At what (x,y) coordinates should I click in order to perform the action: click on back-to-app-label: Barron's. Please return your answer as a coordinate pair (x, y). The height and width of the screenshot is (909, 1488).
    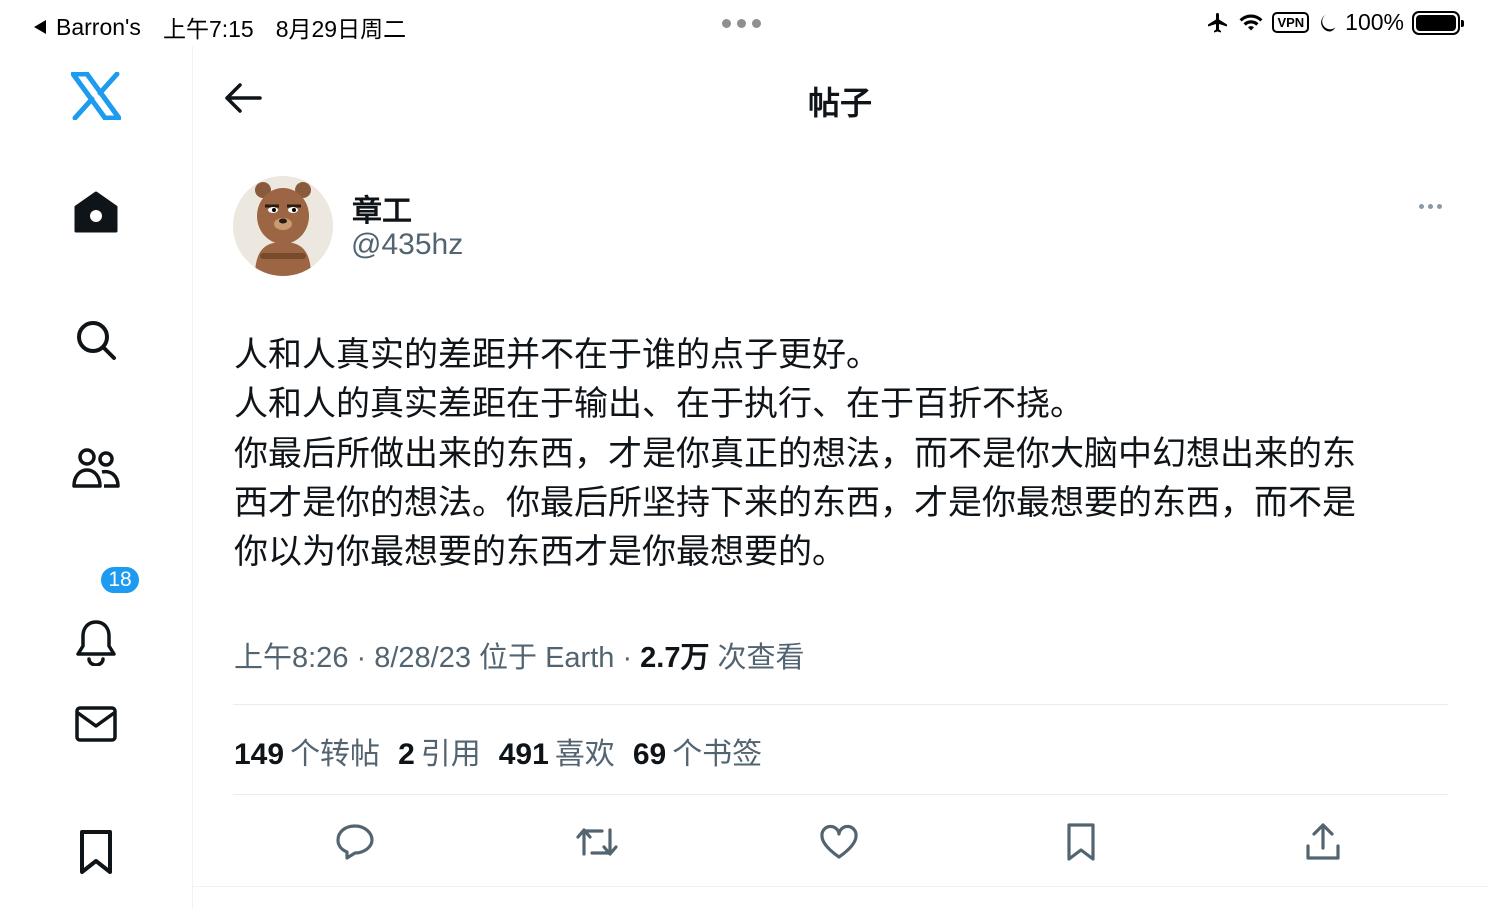
    Looking at the image, I should click on (98, 27).